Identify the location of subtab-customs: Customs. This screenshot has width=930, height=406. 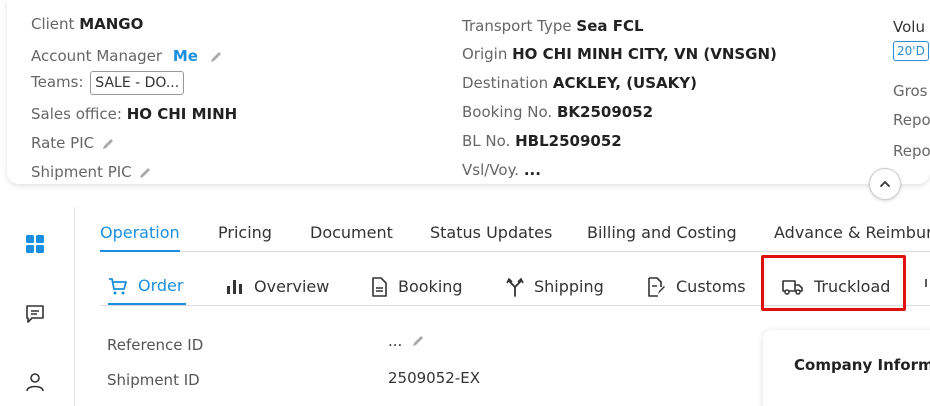
(696, 286).